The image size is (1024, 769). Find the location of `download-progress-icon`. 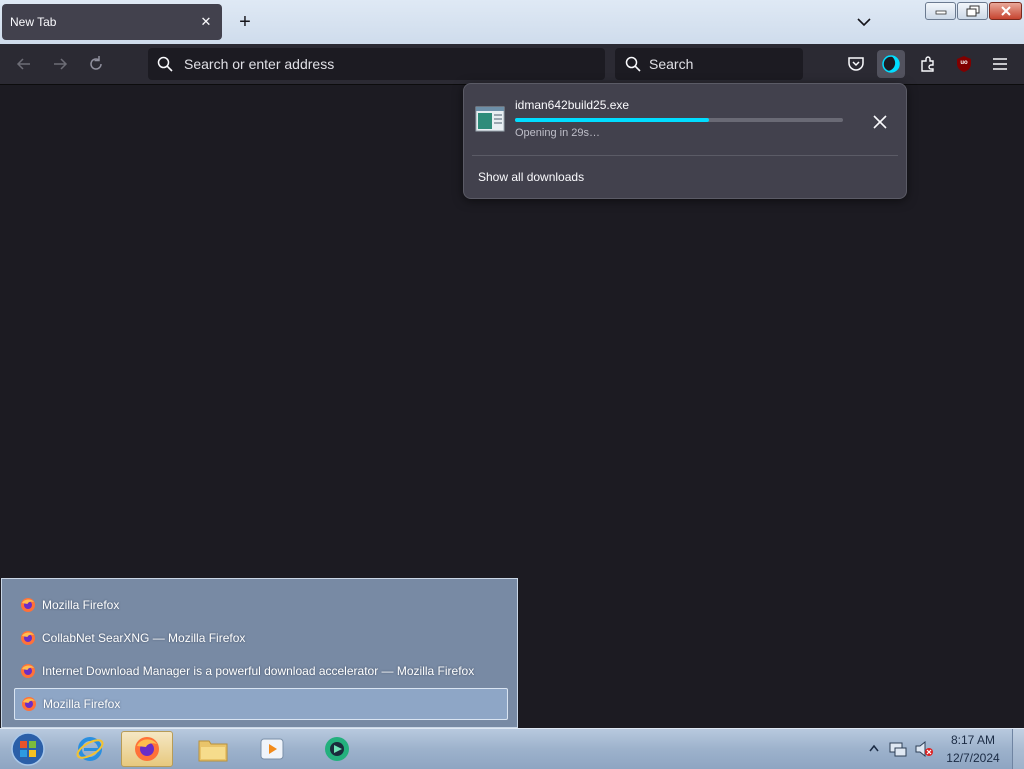

download-progress-icon is located at coordinates (891, 64).